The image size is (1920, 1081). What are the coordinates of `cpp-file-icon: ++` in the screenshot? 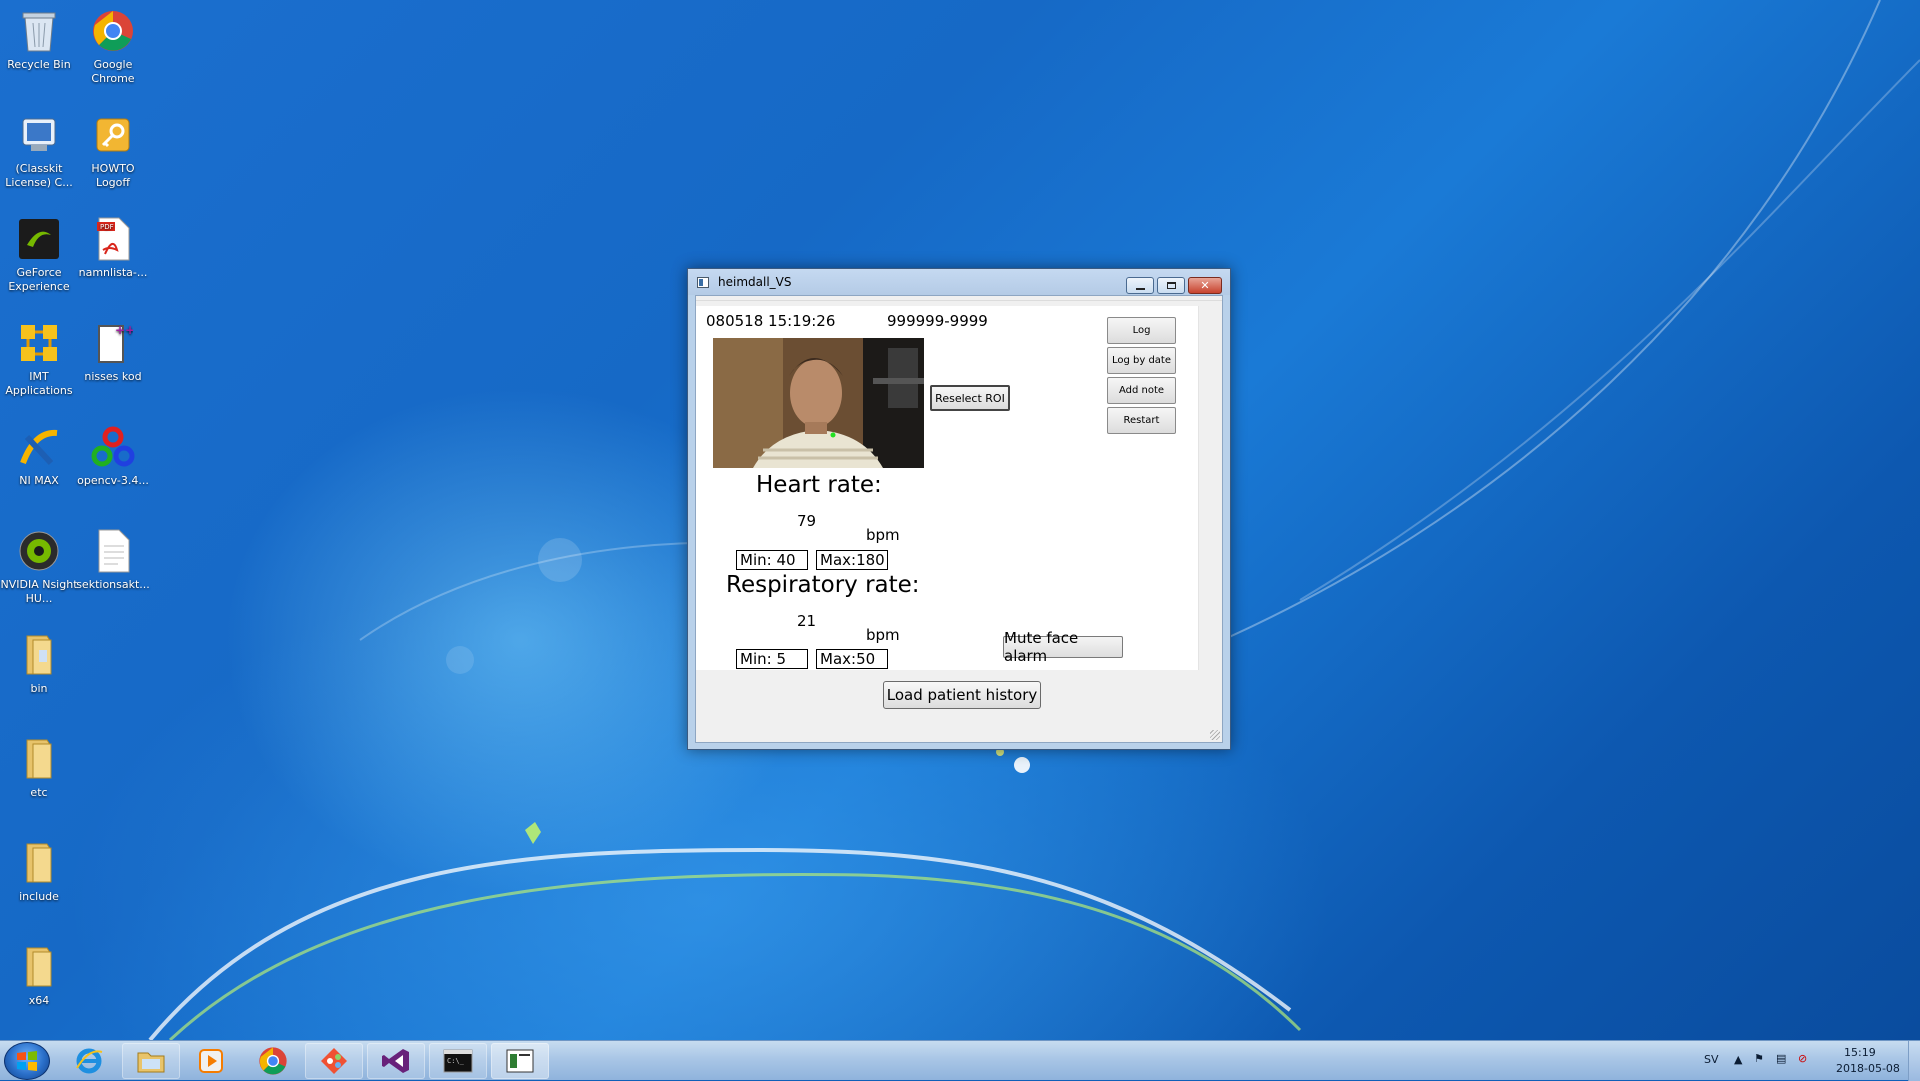 It's located at (113, 343).